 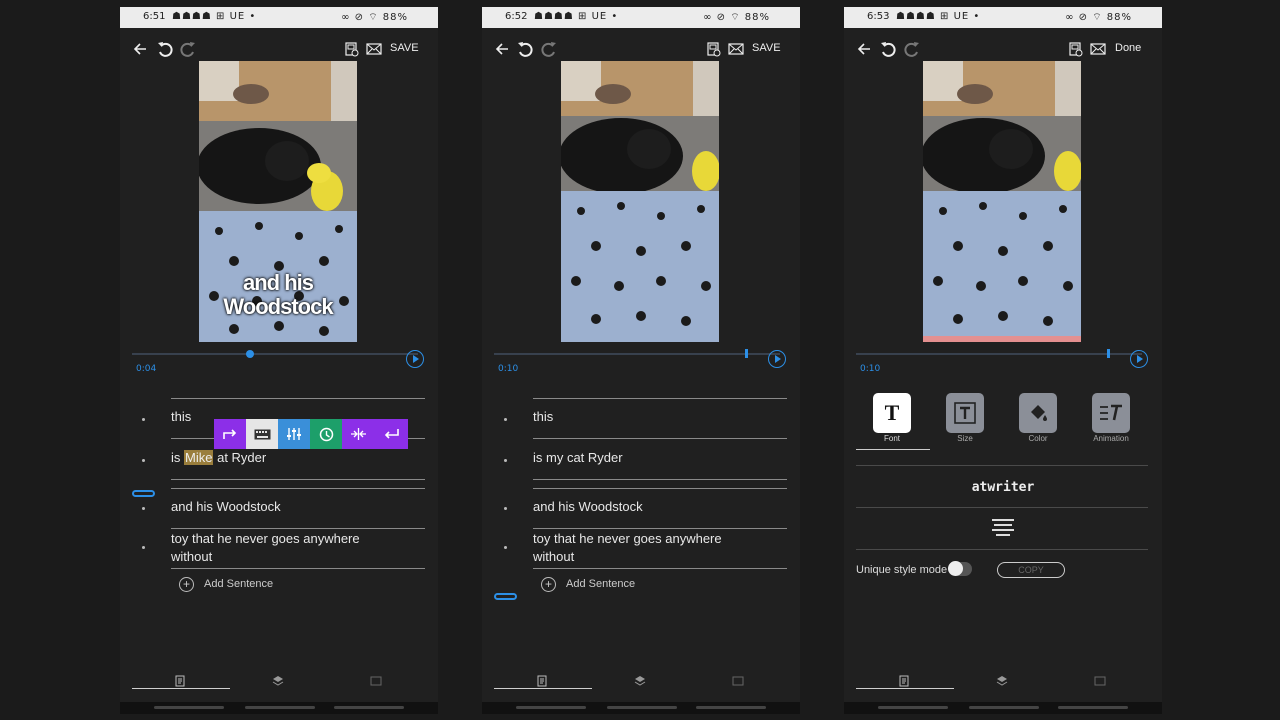 I want to click on align-center-icon, so click(x=1003, y=528).